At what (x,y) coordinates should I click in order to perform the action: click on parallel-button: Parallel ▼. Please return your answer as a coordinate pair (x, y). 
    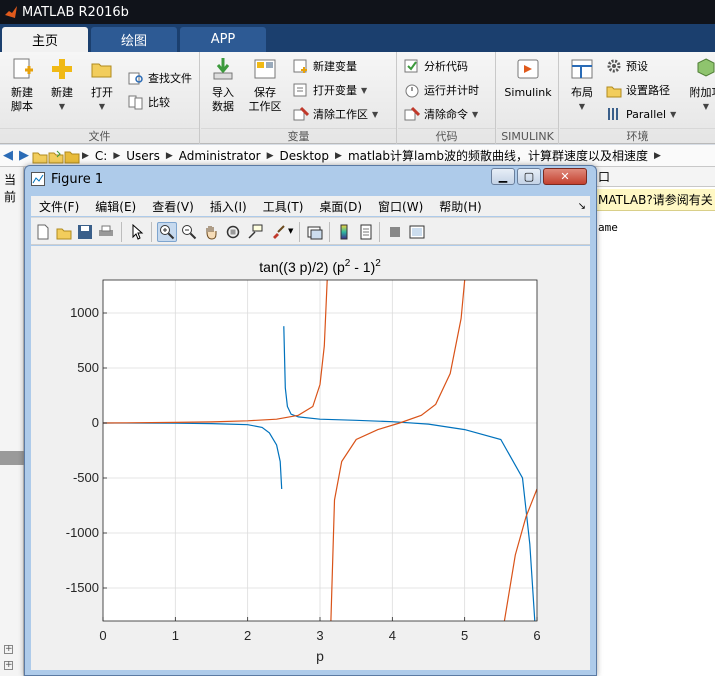
    Looking at the image, I should click on (641, 114).